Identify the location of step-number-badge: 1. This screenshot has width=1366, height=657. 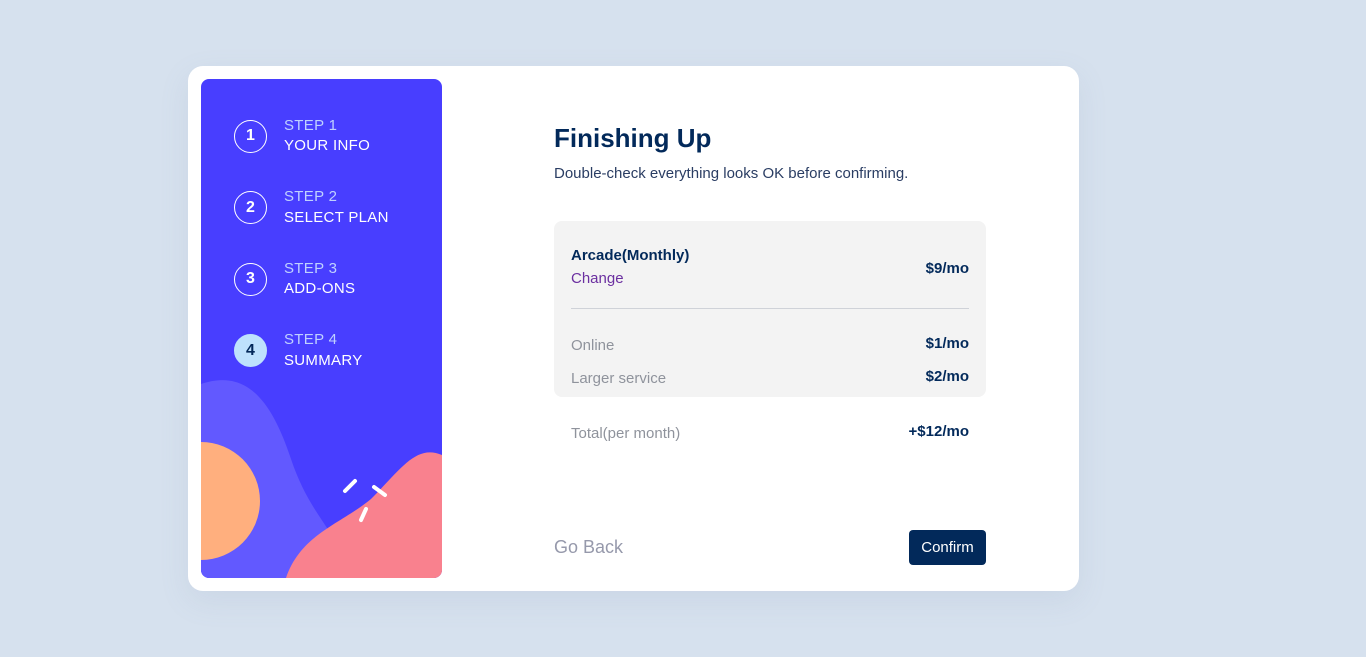
(250, 136).